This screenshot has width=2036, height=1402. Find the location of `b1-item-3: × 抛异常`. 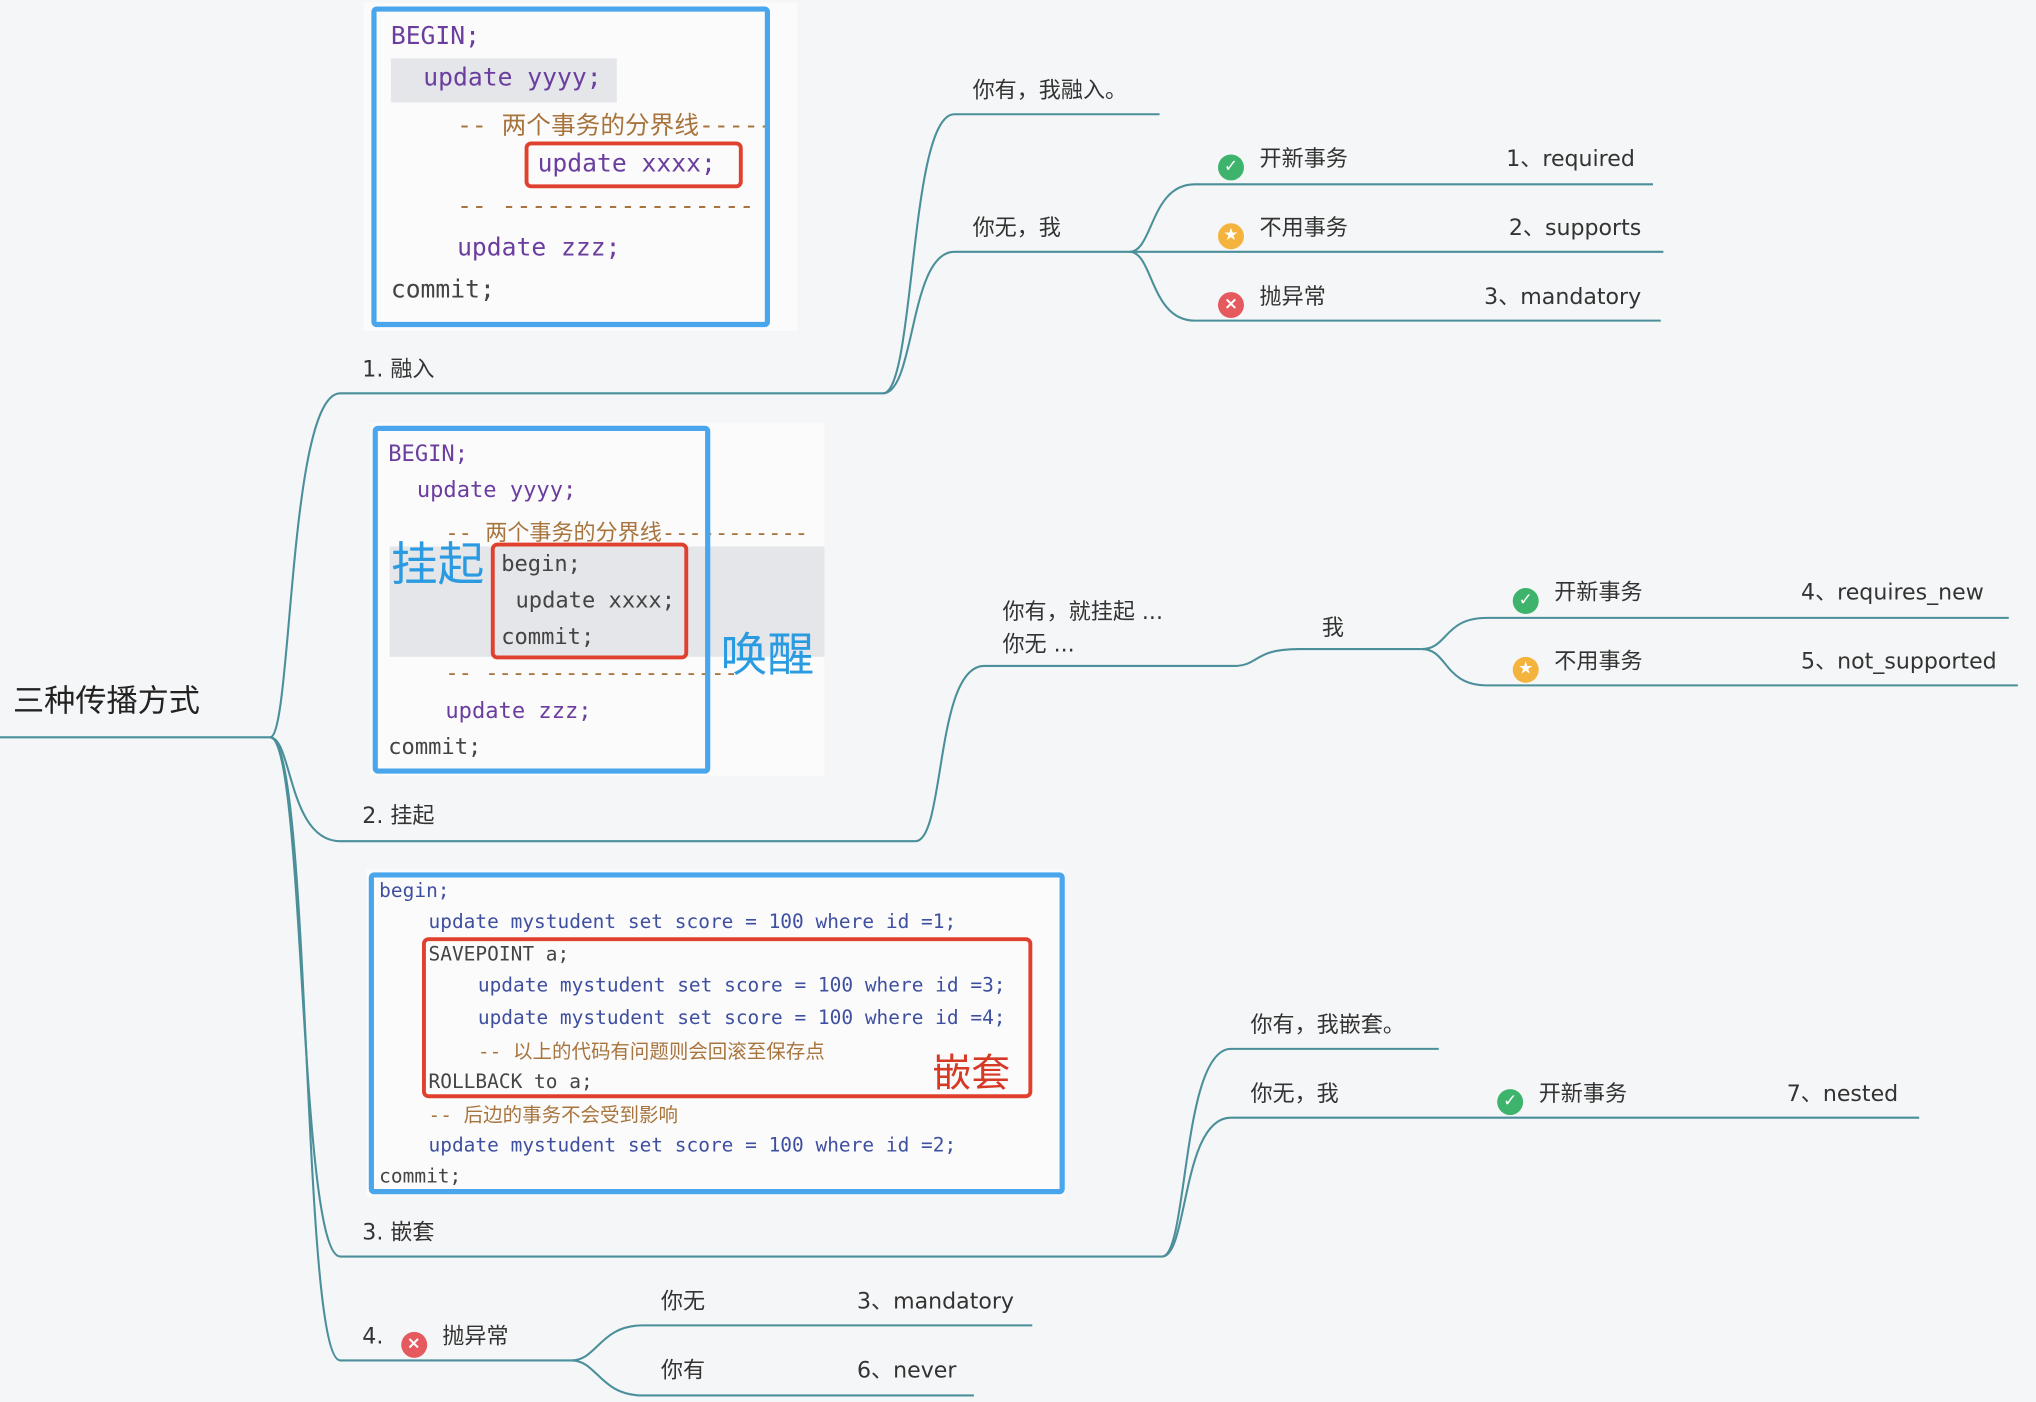

b1-item-3: × 抛异常 is located at coordinates (1271, 301).